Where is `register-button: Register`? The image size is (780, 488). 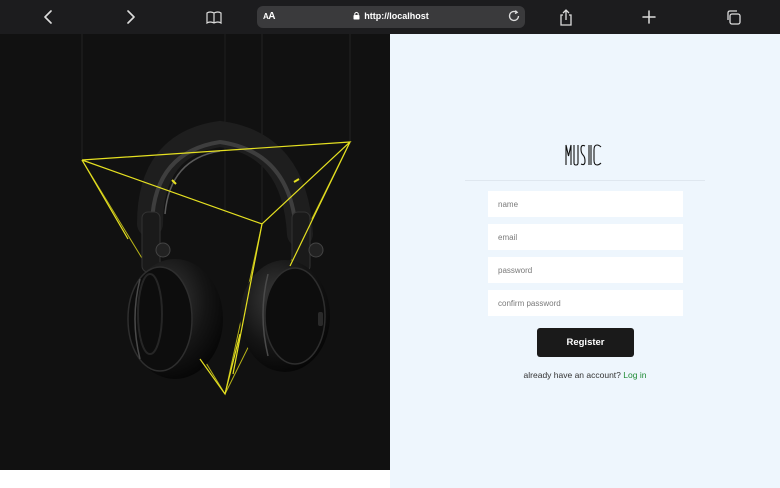 register-button: Register is located at coordinates (585, 342).